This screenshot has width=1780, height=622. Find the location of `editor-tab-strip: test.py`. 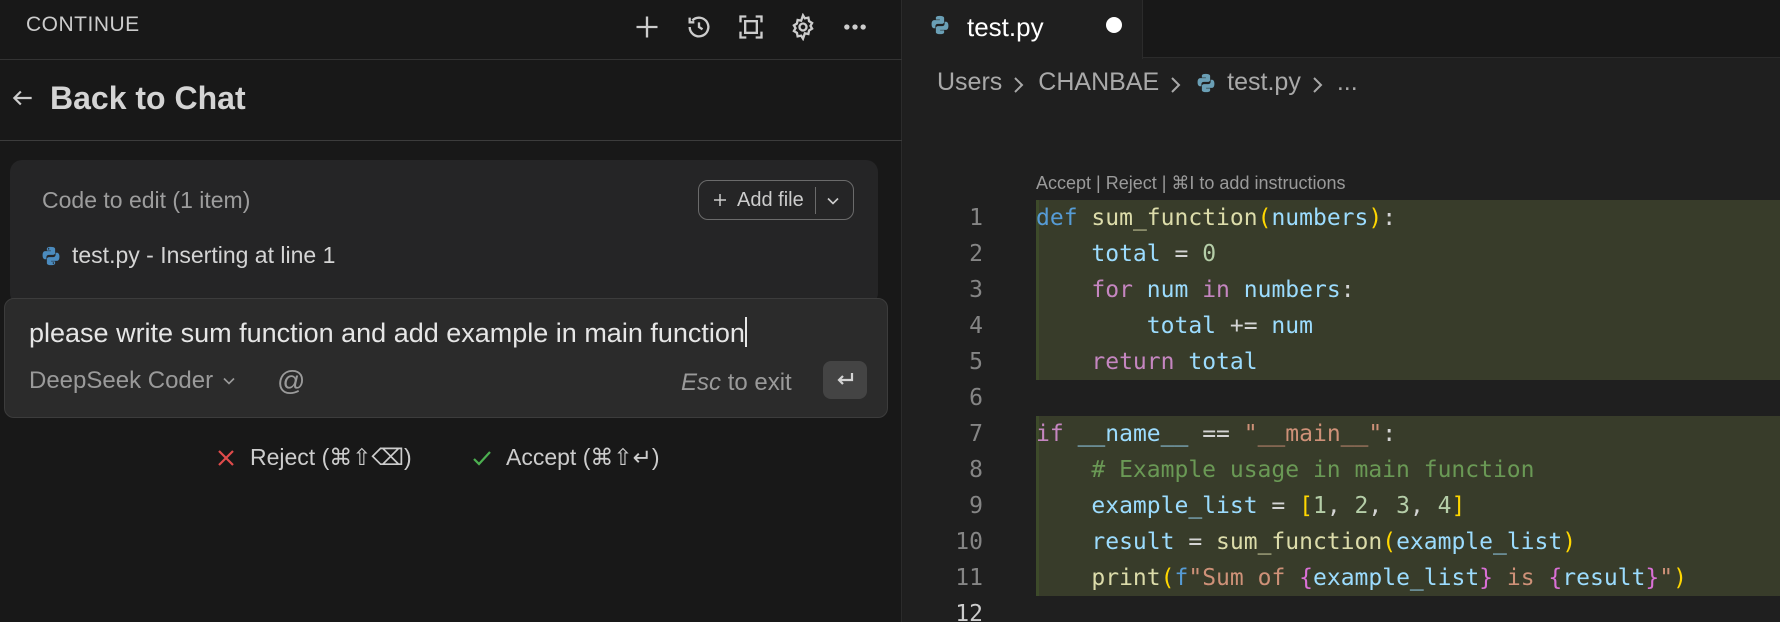

editor-tab-strip: test.py is located at coordinates (1341, 29).